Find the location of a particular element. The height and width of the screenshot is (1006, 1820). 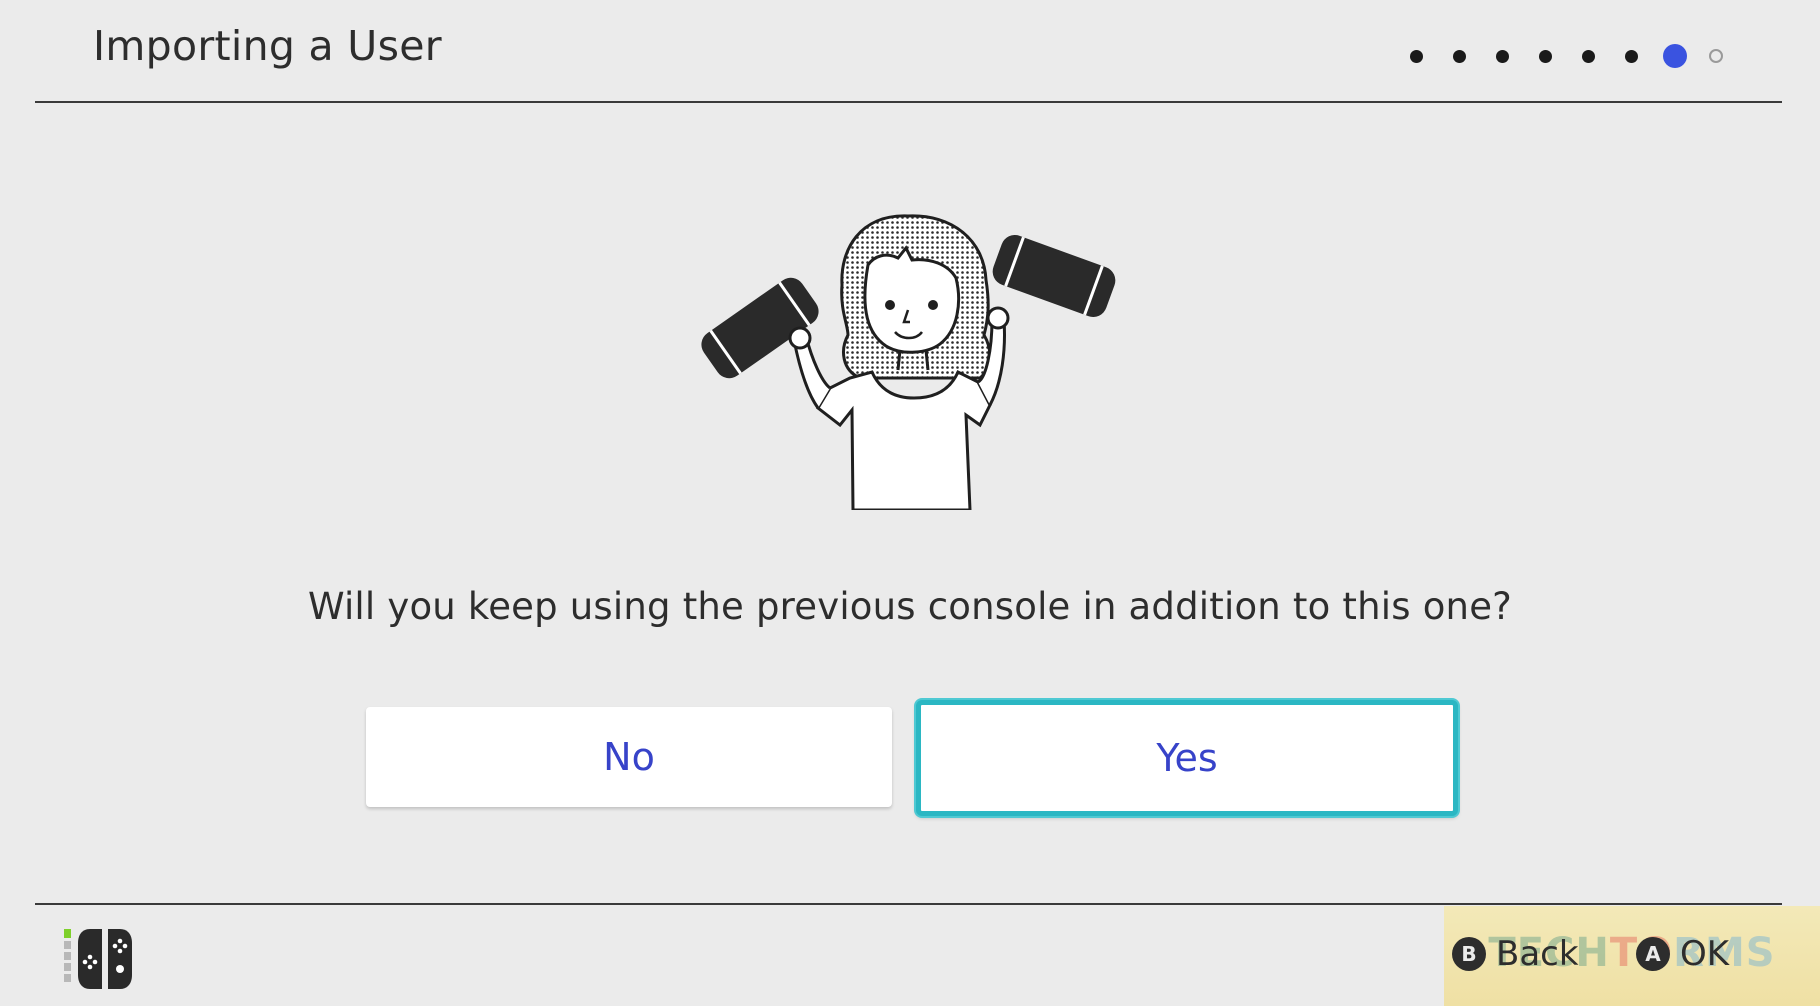

joy-con-pair-icon is located at coordinates (98, 959).